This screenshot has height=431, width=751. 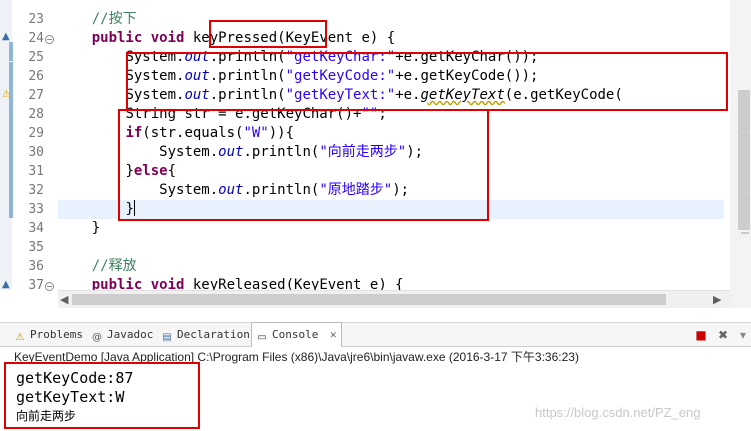 What do you see at coordinates (79, 228) in the screenshot?
I see `code-line: }` at bounding box center [79, 228].